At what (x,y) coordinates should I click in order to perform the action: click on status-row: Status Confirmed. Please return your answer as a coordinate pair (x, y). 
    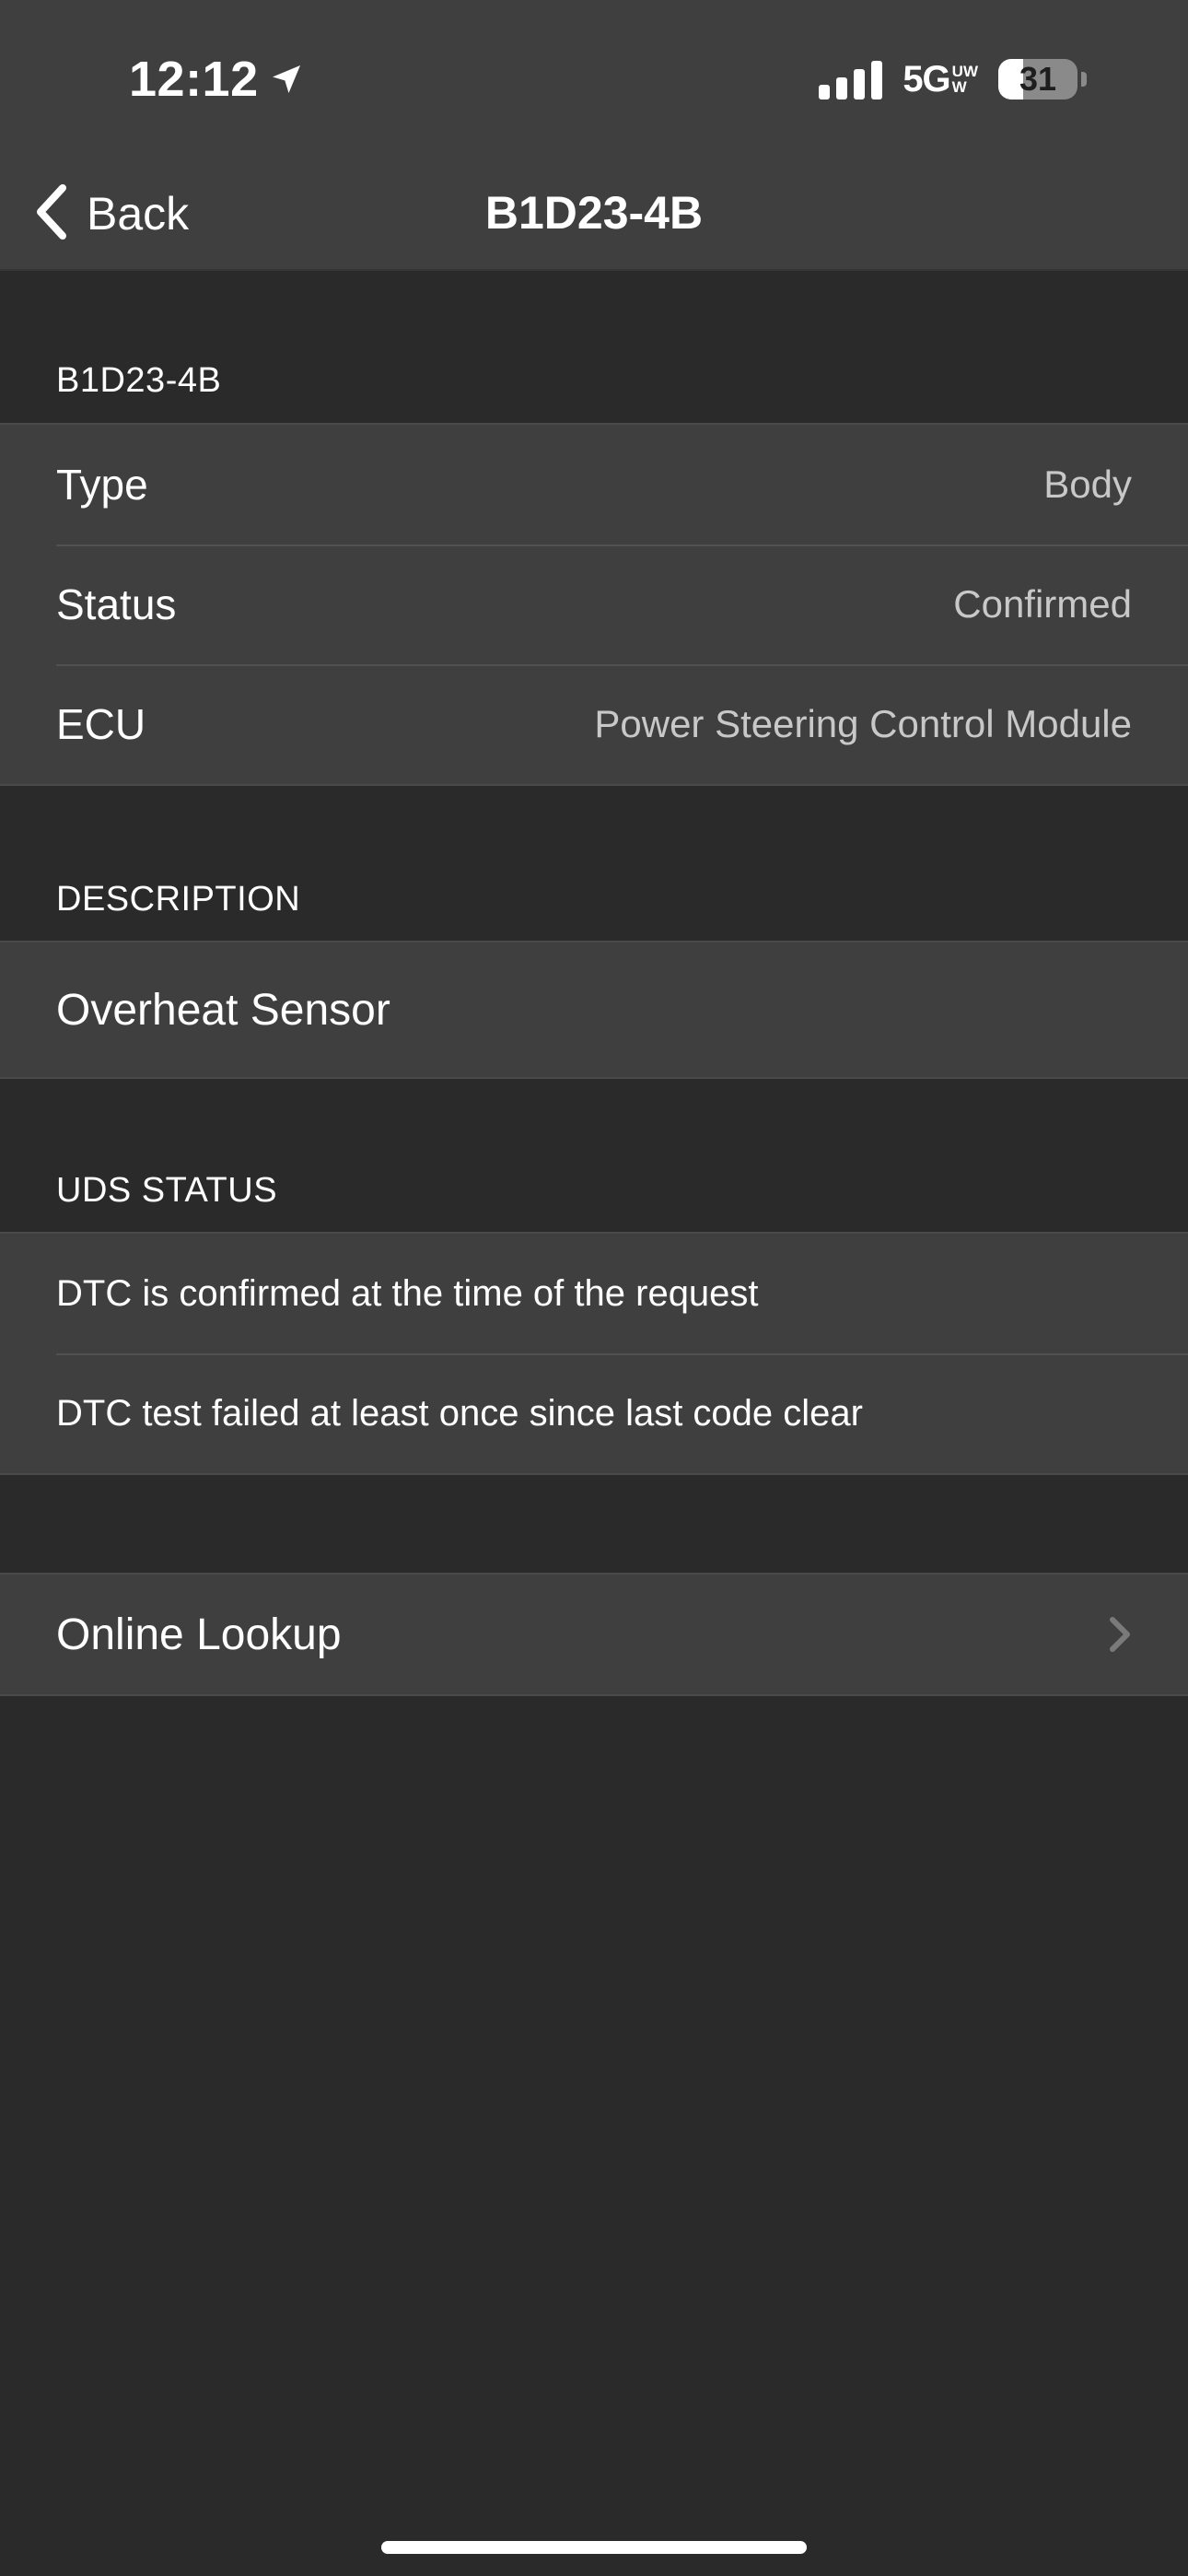
    Looking at the image, I should click on (594, 604).